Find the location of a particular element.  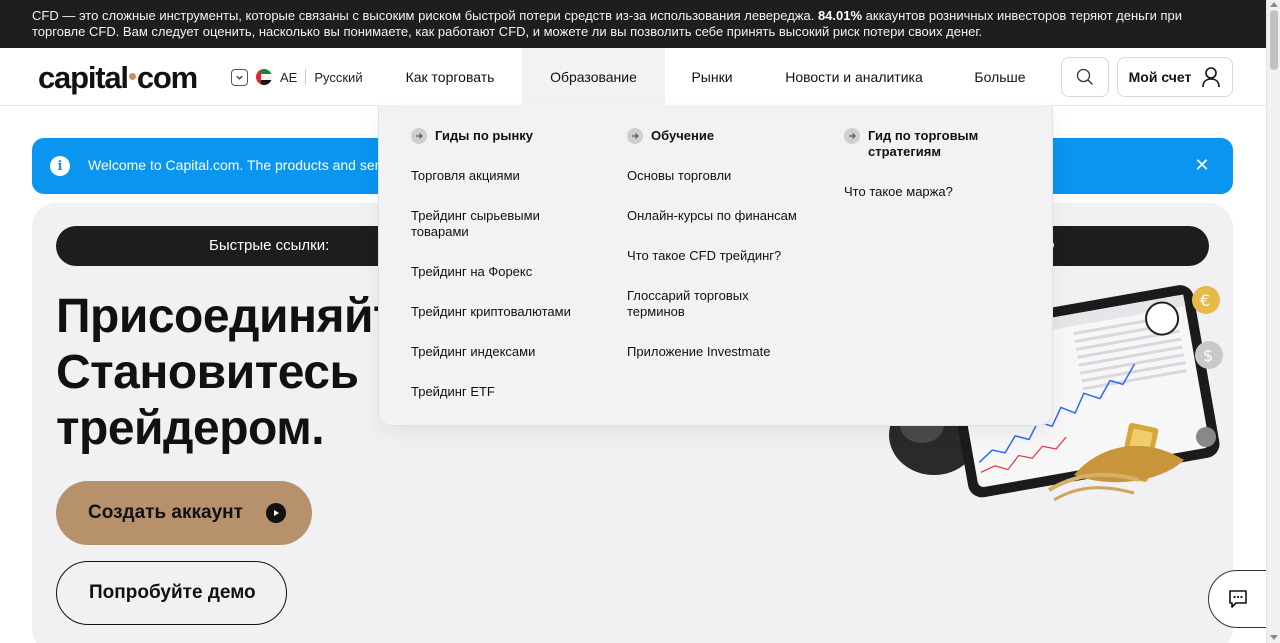

search-icon is located at coordinates (1084, 76).